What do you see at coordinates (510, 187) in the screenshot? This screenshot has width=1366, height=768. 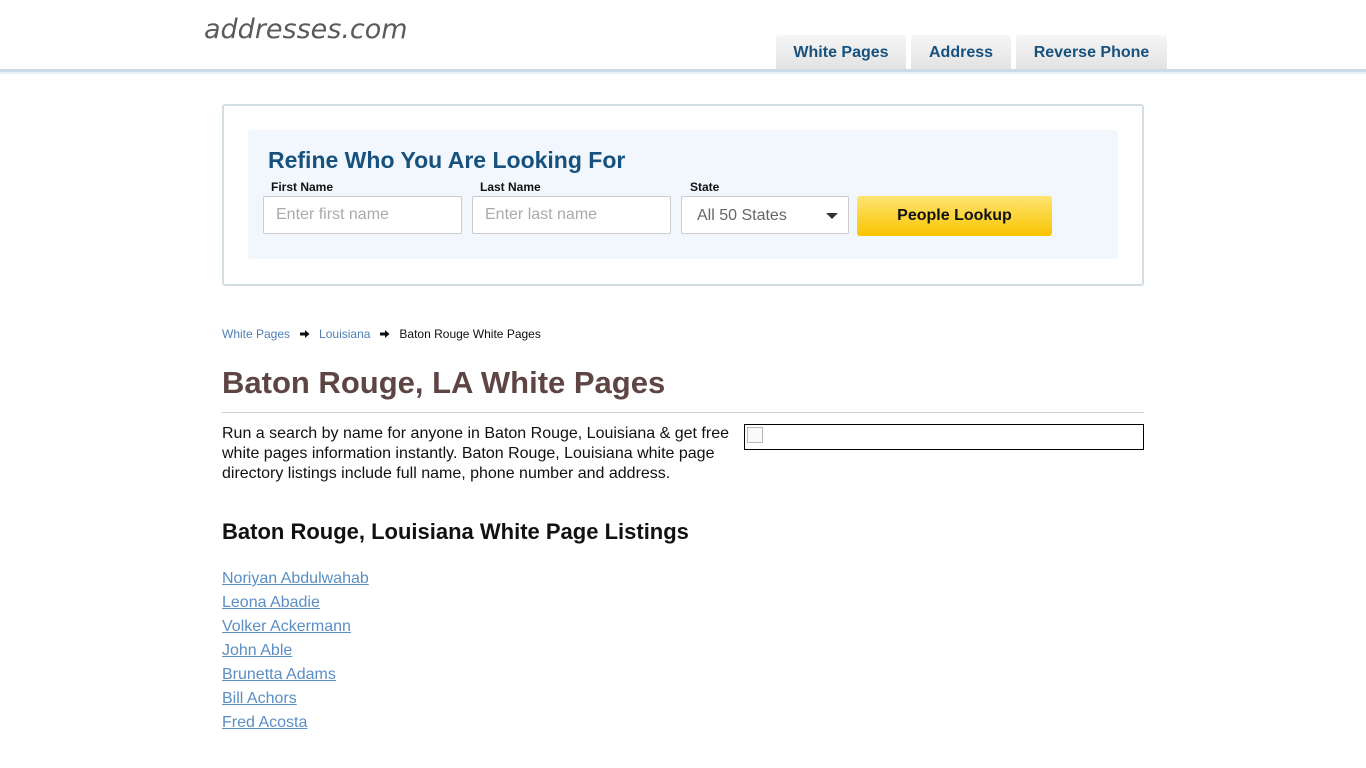 I see `last-name-label: Last Name` at bounding box center [510, 187].